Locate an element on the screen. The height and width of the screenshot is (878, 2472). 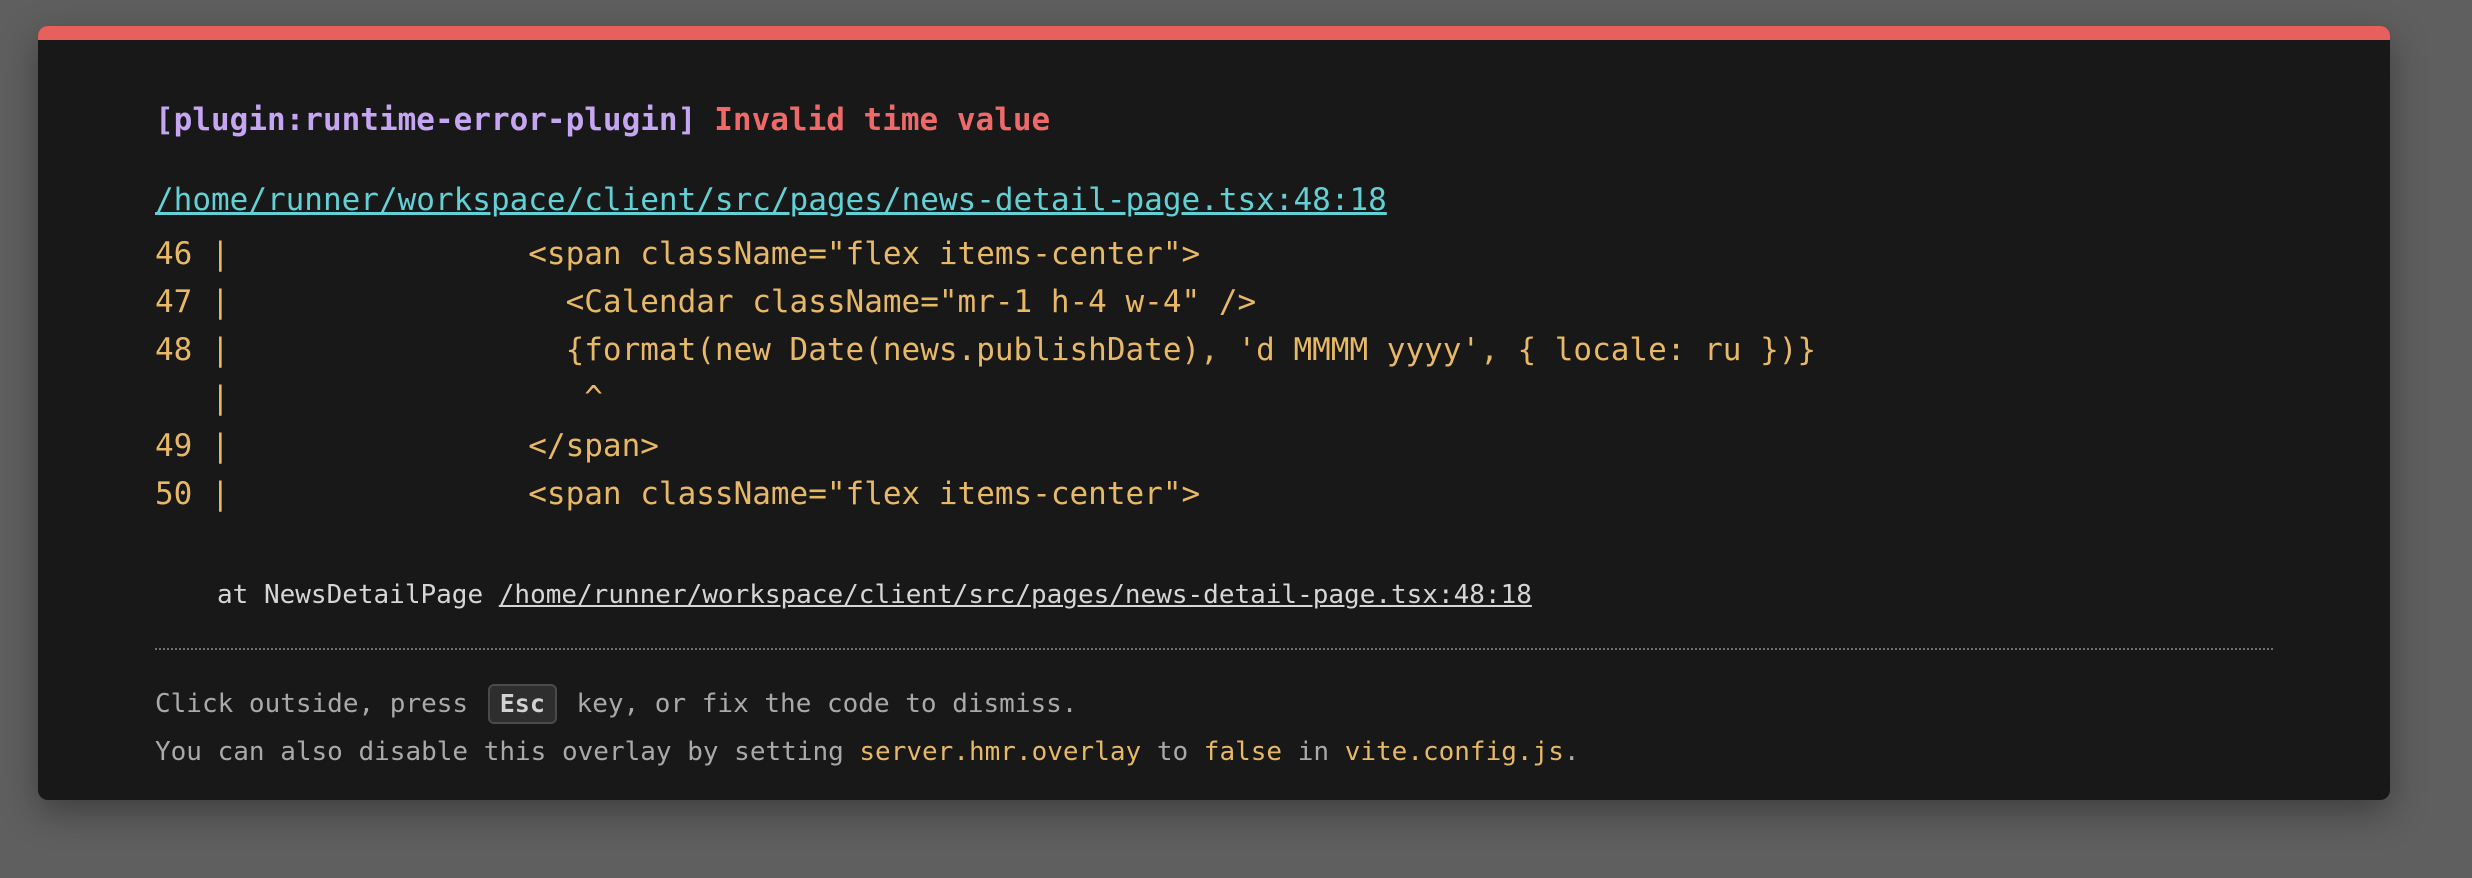
code-line-49: 49 | </span> is located at coordinates (407, 446).